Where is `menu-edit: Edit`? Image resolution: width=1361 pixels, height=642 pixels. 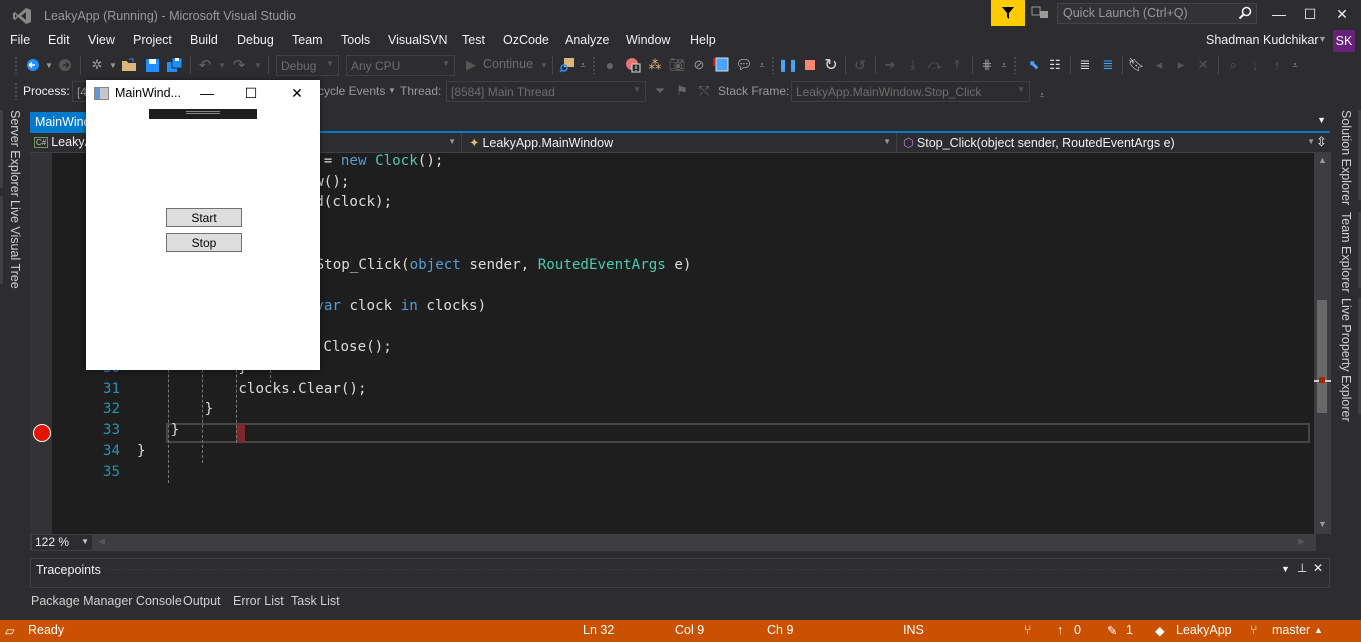 menu-edit: Edit is located at coordinates (59, 40).